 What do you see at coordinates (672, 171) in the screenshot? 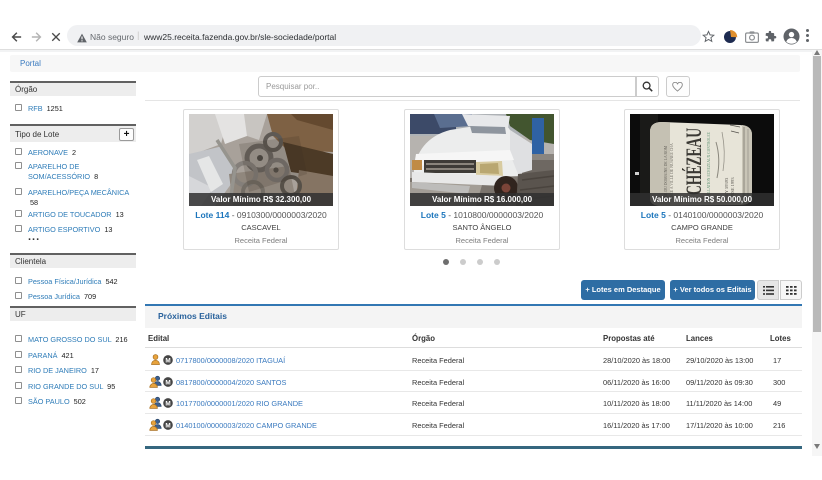
I see `svg-text: ANEE A VILLE DE NUANEE CHA` at bounding box center [672, 171].